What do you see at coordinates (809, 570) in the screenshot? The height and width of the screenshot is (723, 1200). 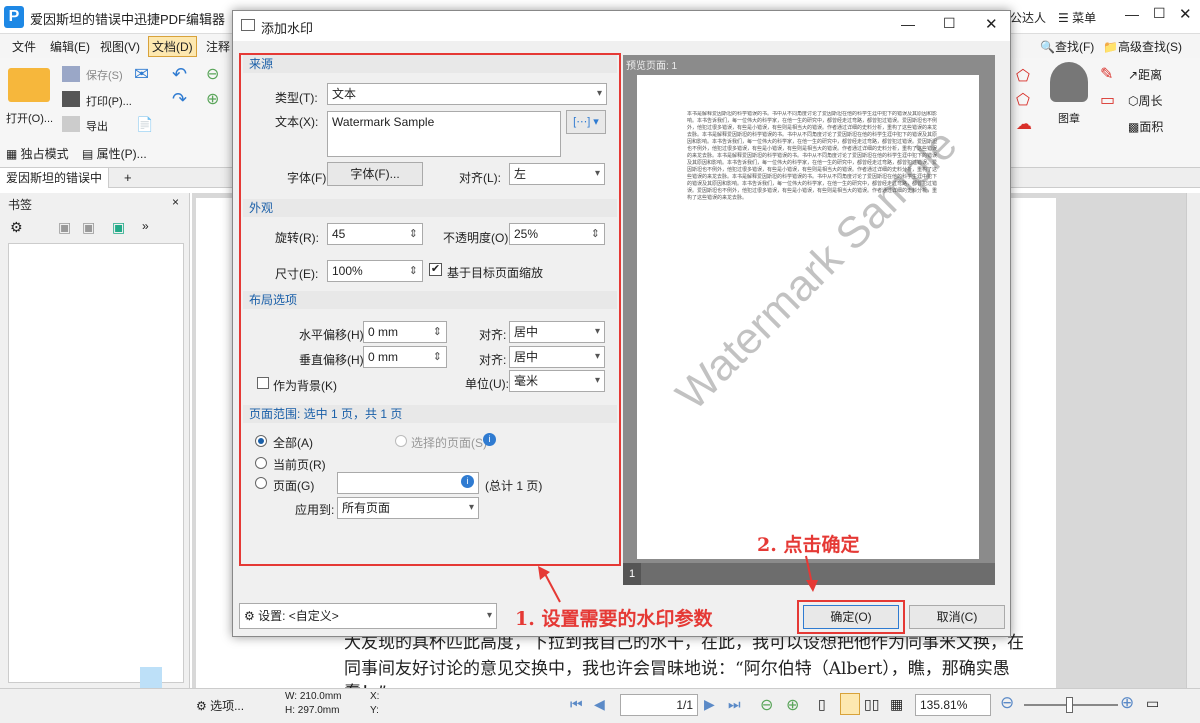 I see `step2-arrow` at bounding box center [809, 570].